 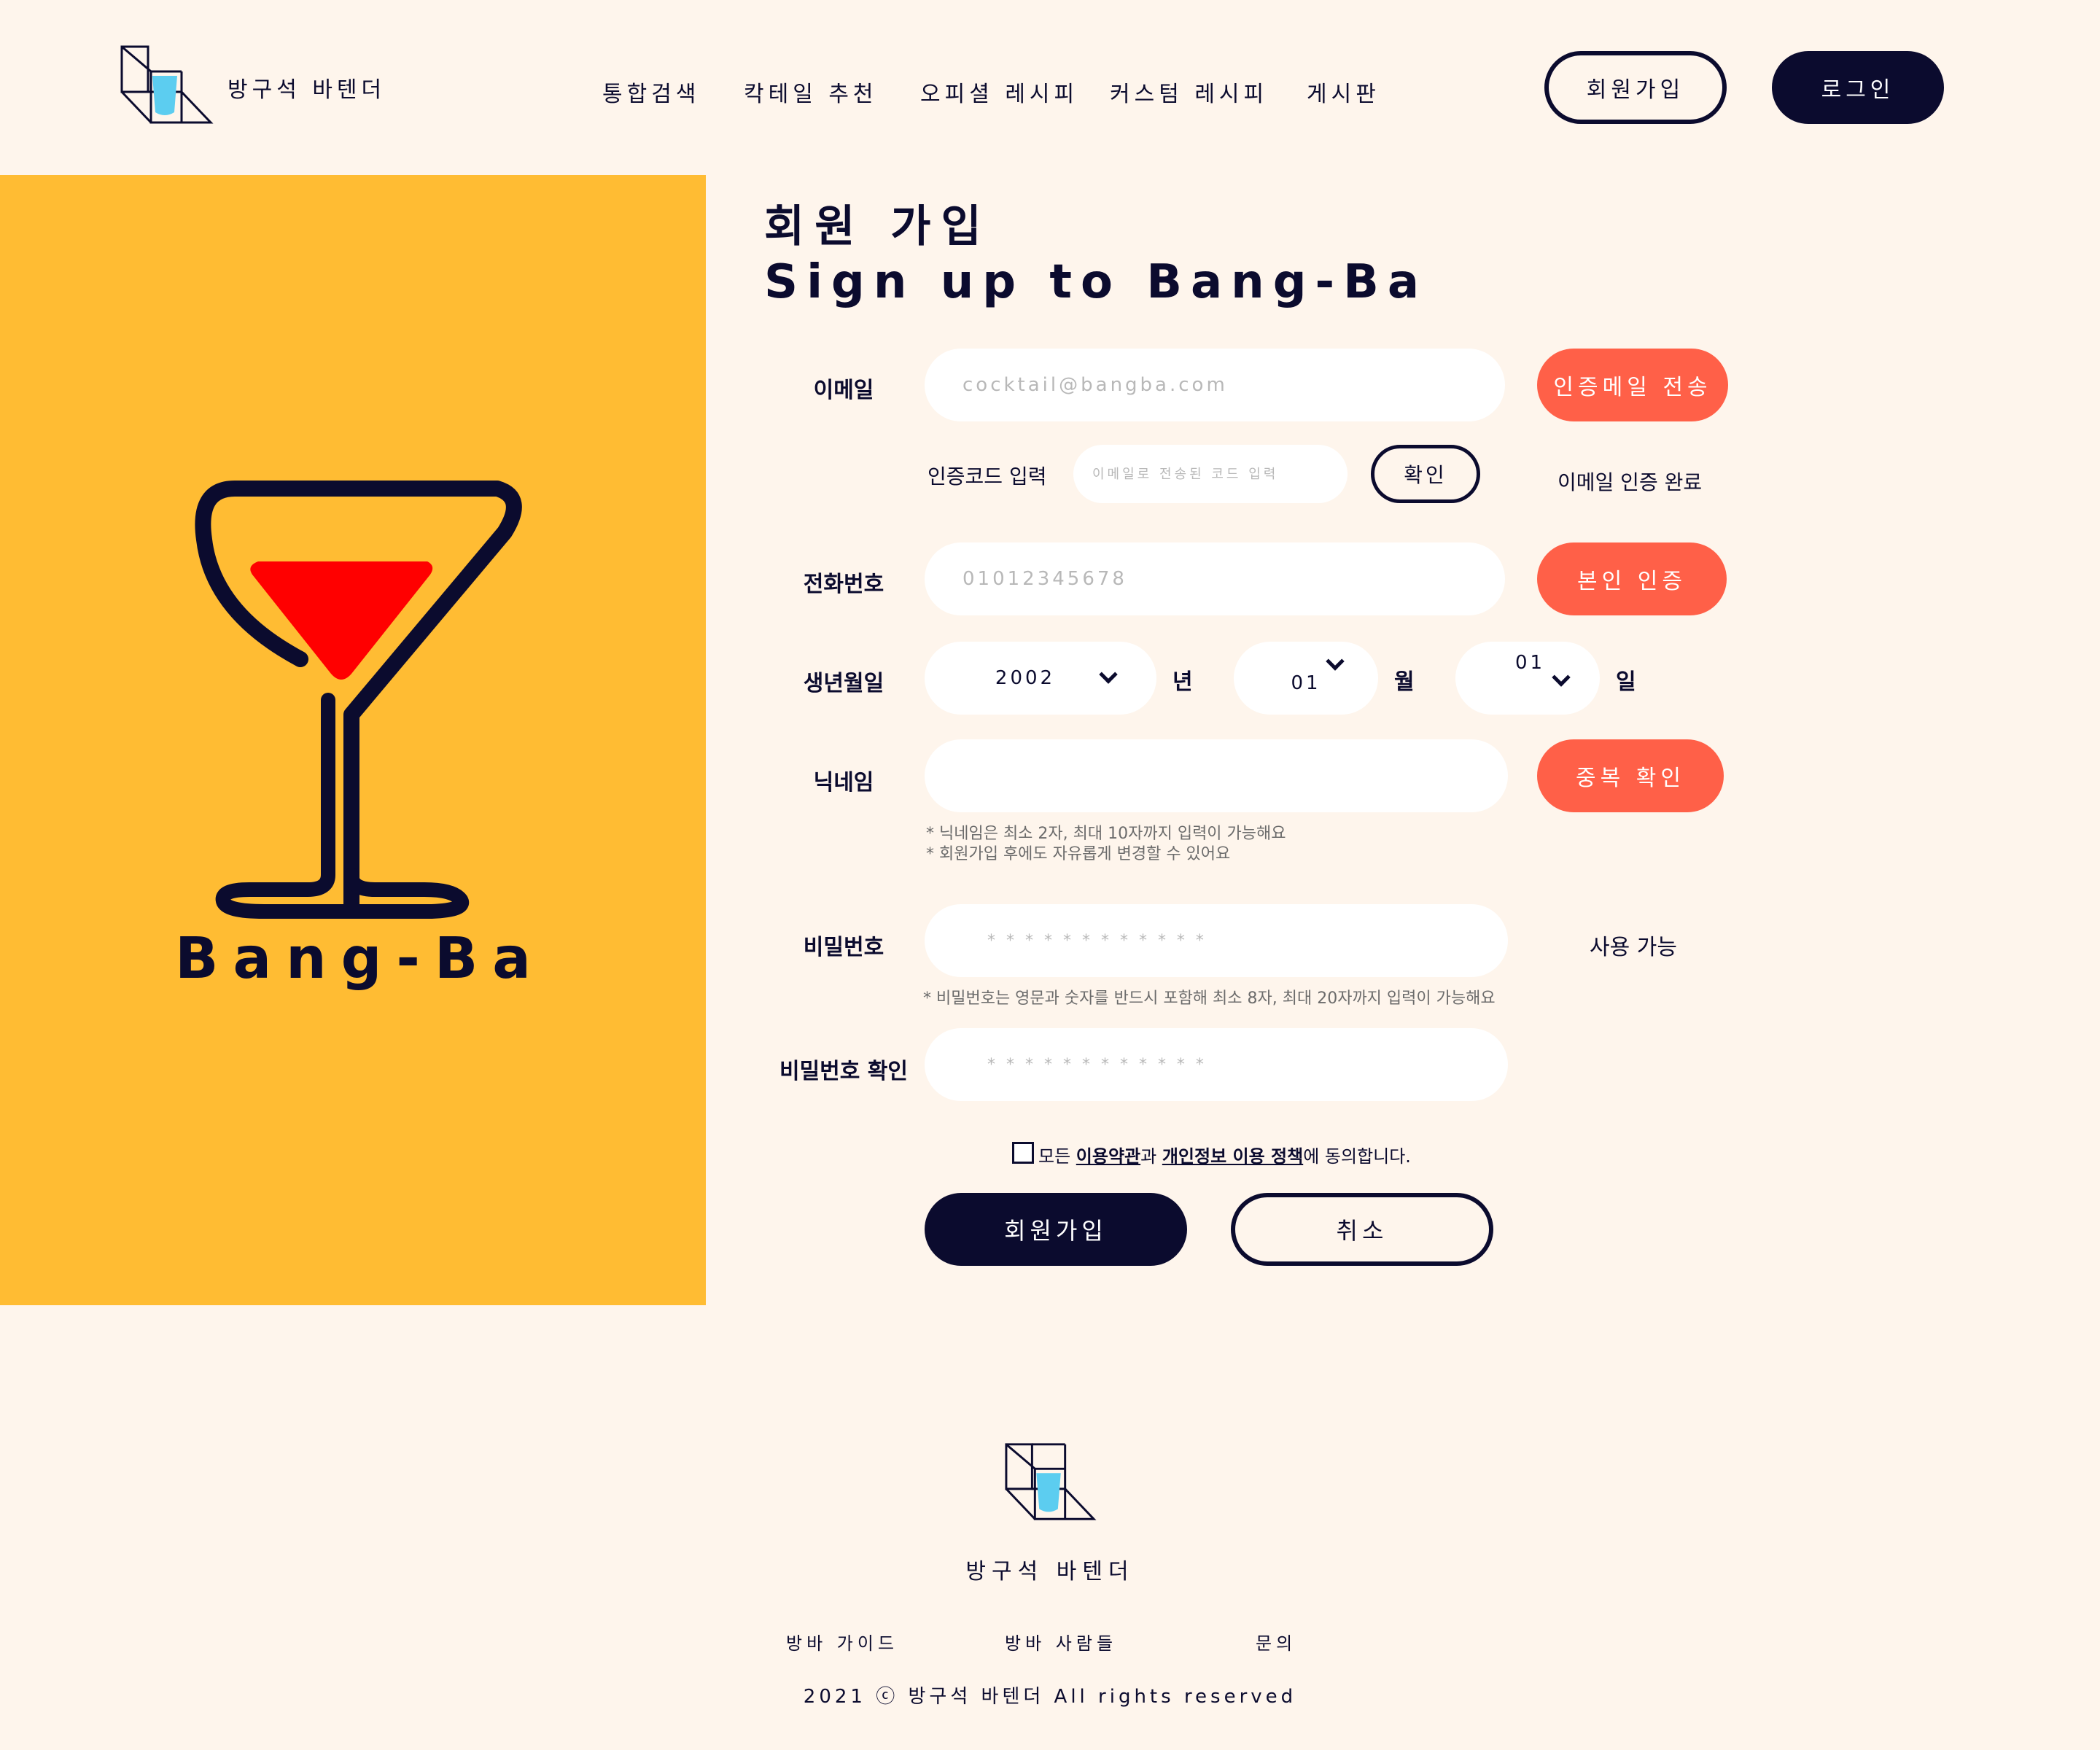 What do you see at coordinates (1425, 474) in the screenshot?
I see `auth-code-confirm-button: 확인` at bounding box center [1425, 474].